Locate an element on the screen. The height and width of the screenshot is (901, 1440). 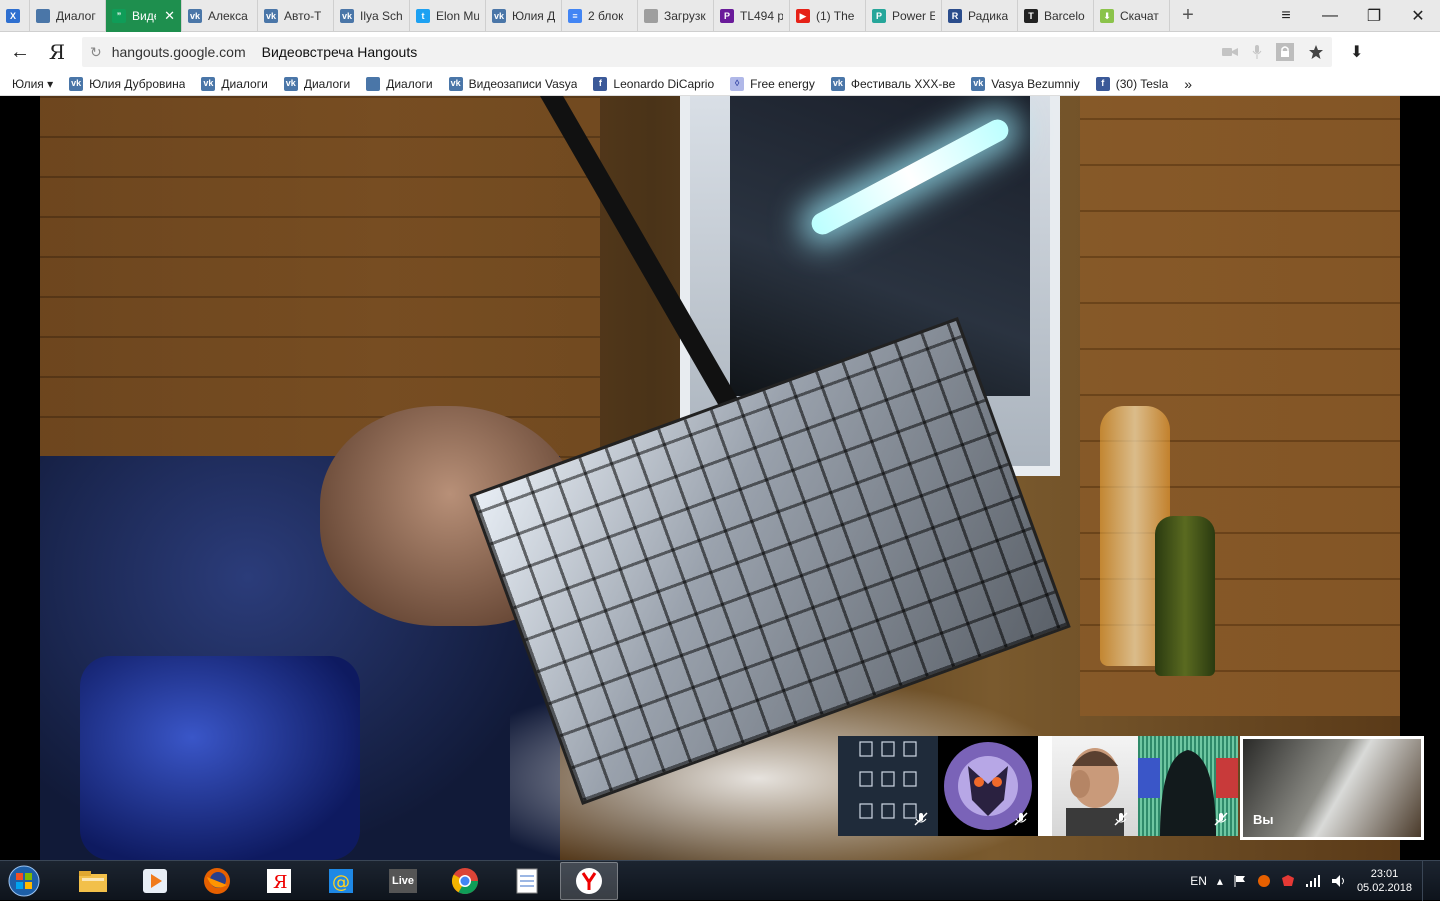
show-desktop-button is located at coordinates (1427, 880).